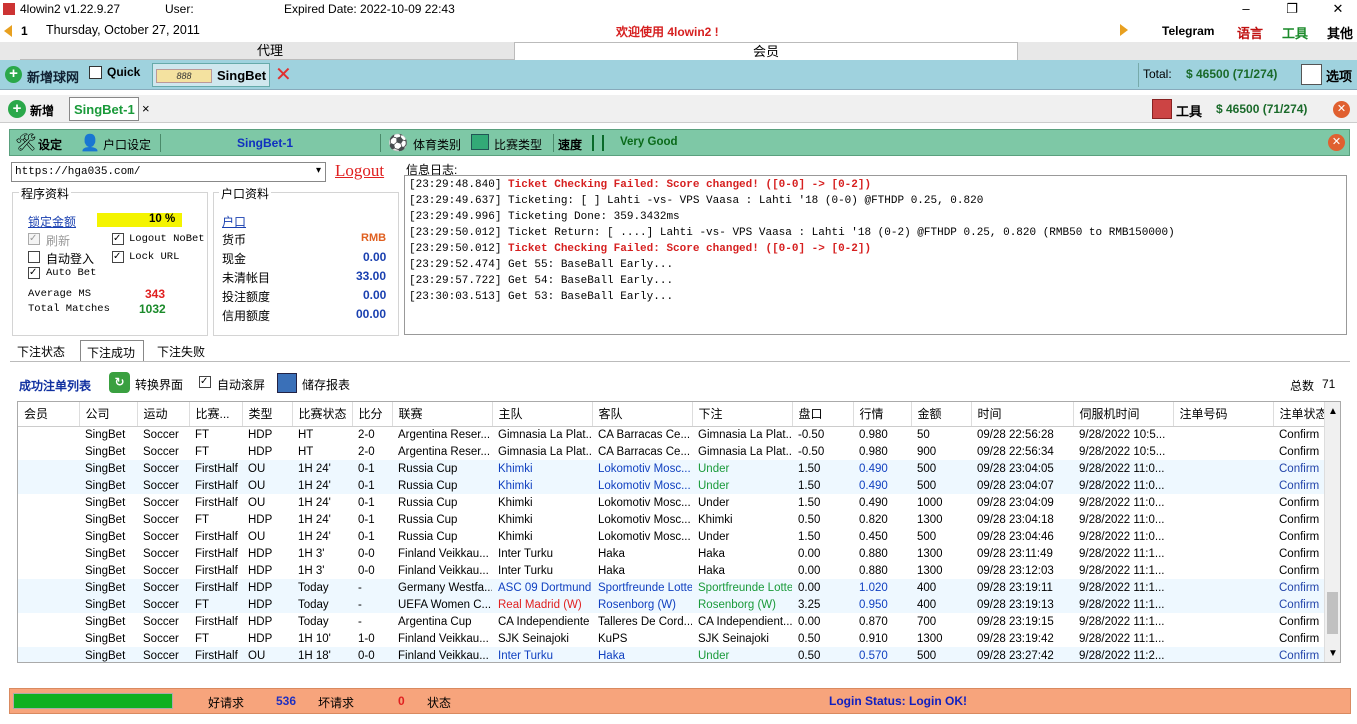 This screenshot has height=724, width=1357. What do you see at coordinates (104, 109) in the screenshot?
I see `tab-singbet-1: SingBet-1` at bounding box center [104, 109].